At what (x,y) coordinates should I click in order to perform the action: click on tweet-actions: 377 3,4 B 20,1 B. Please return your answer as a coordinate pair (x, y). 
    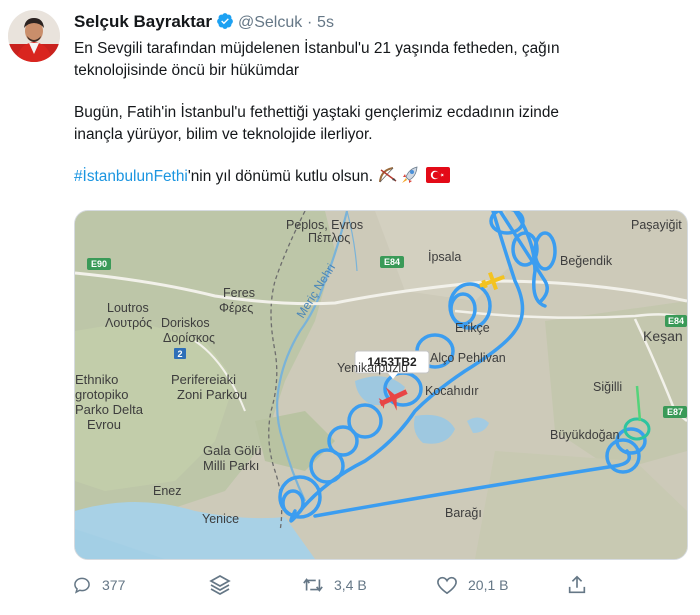
    Looking at the image, I should click on (350, 585).